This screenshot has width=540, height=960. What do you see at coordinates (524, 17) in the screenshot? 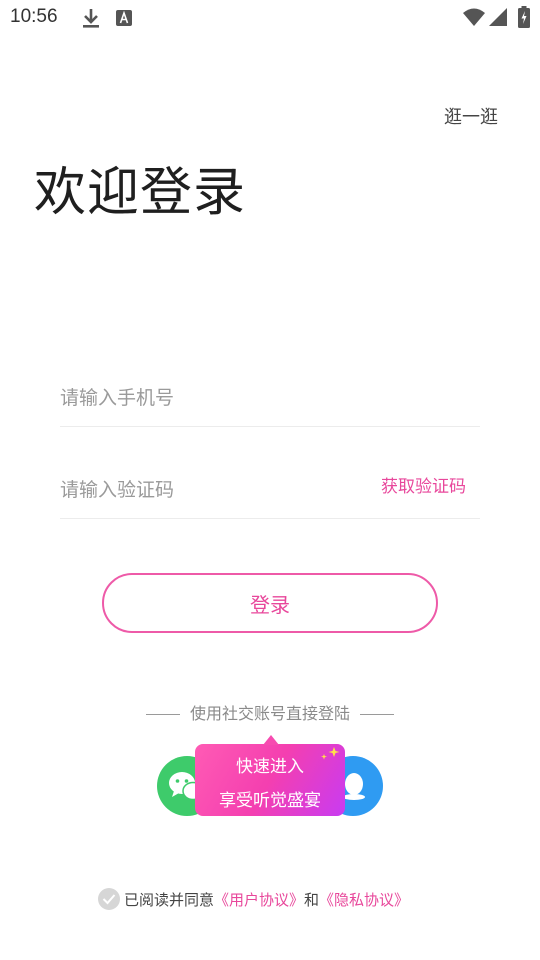
I see `battery-charging-icon` at bounding box center [524, 17].